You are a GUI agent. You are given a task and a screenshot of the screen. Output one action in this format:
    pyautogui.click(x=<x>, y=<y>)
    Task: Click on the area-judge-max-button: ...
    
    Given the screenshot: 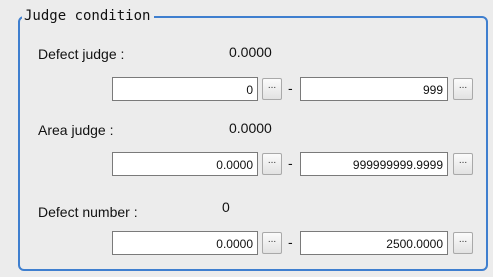 What is the action you would take?
    pyautogui.click(x=463, y=164)
    